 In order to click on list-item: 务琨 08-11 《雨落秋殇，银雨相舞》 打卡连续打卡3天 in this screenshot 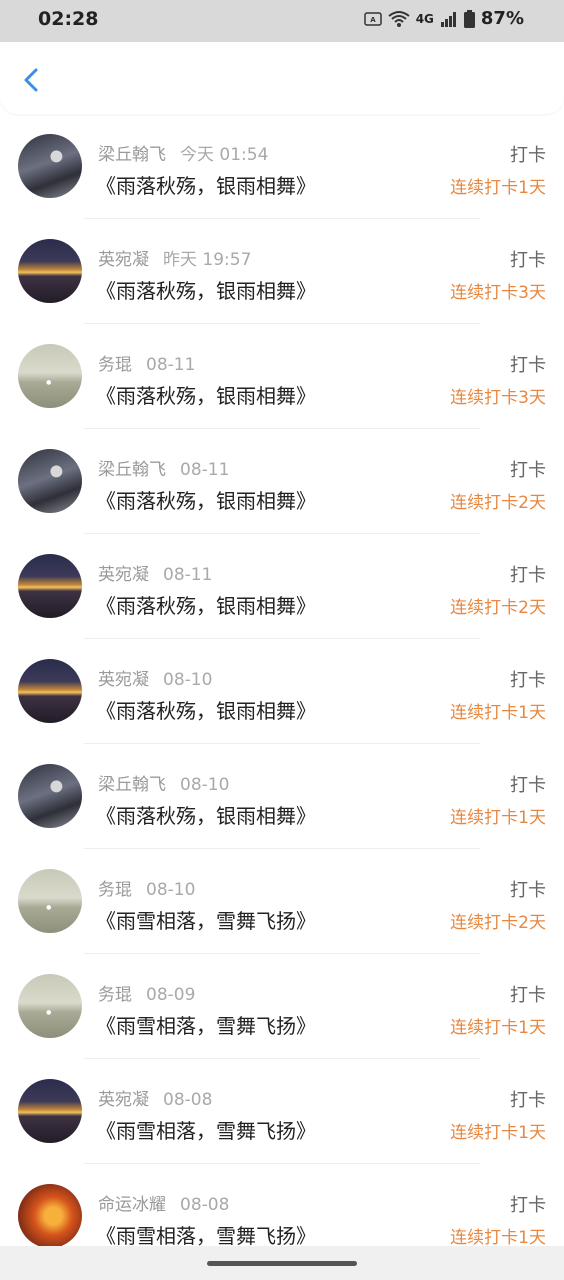, I will do `click(282, 376)`.